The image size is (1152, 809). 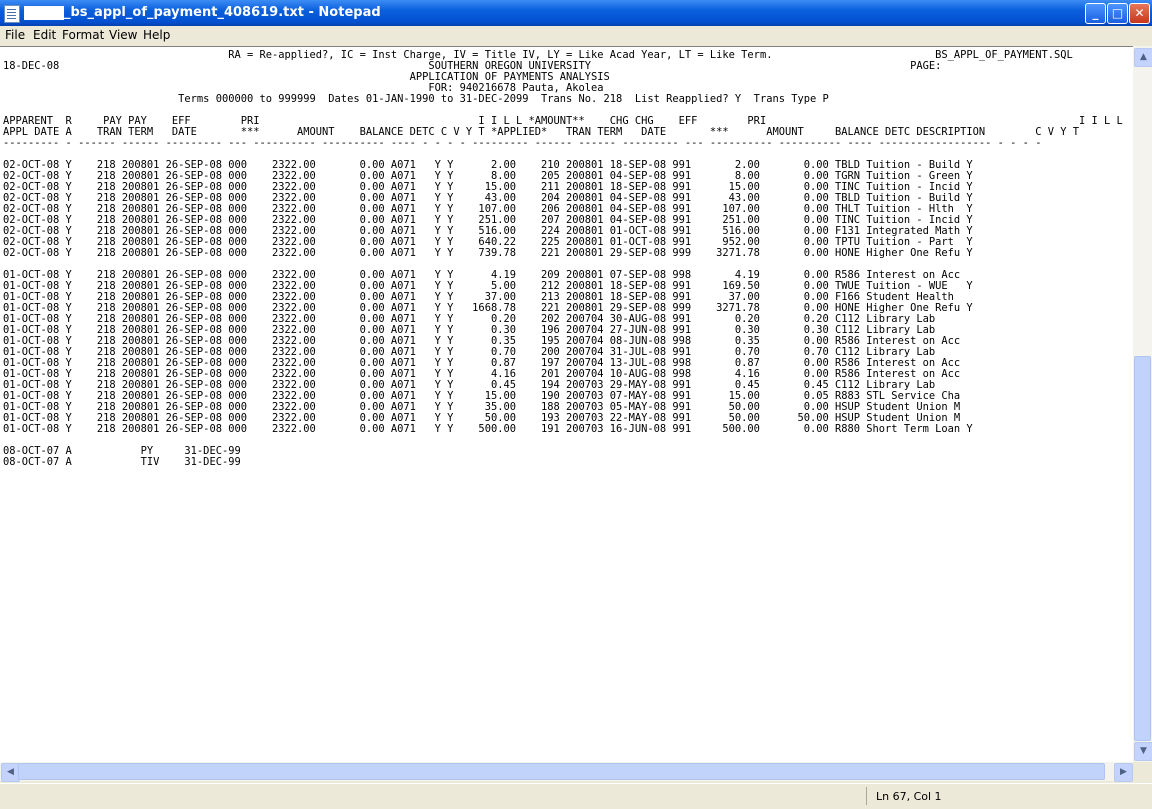 What do you see at coordinates (1142, 548) in the screenshot?
I see `vertical-scroll-thumb` at bounding box center [1142, 548].